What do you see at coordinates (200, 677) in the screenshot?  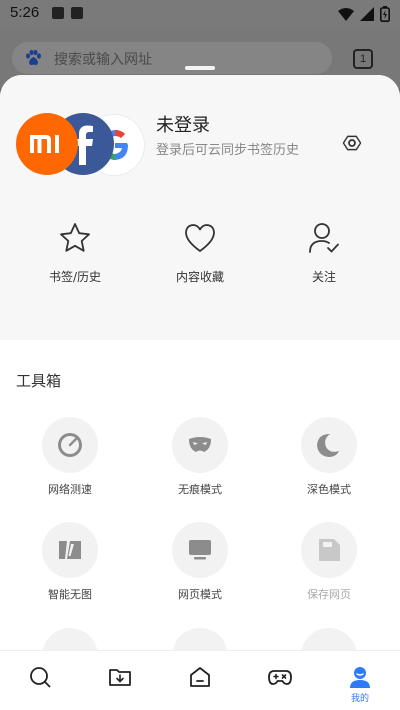 I see `home-icon` at bounding box center [200, 677].